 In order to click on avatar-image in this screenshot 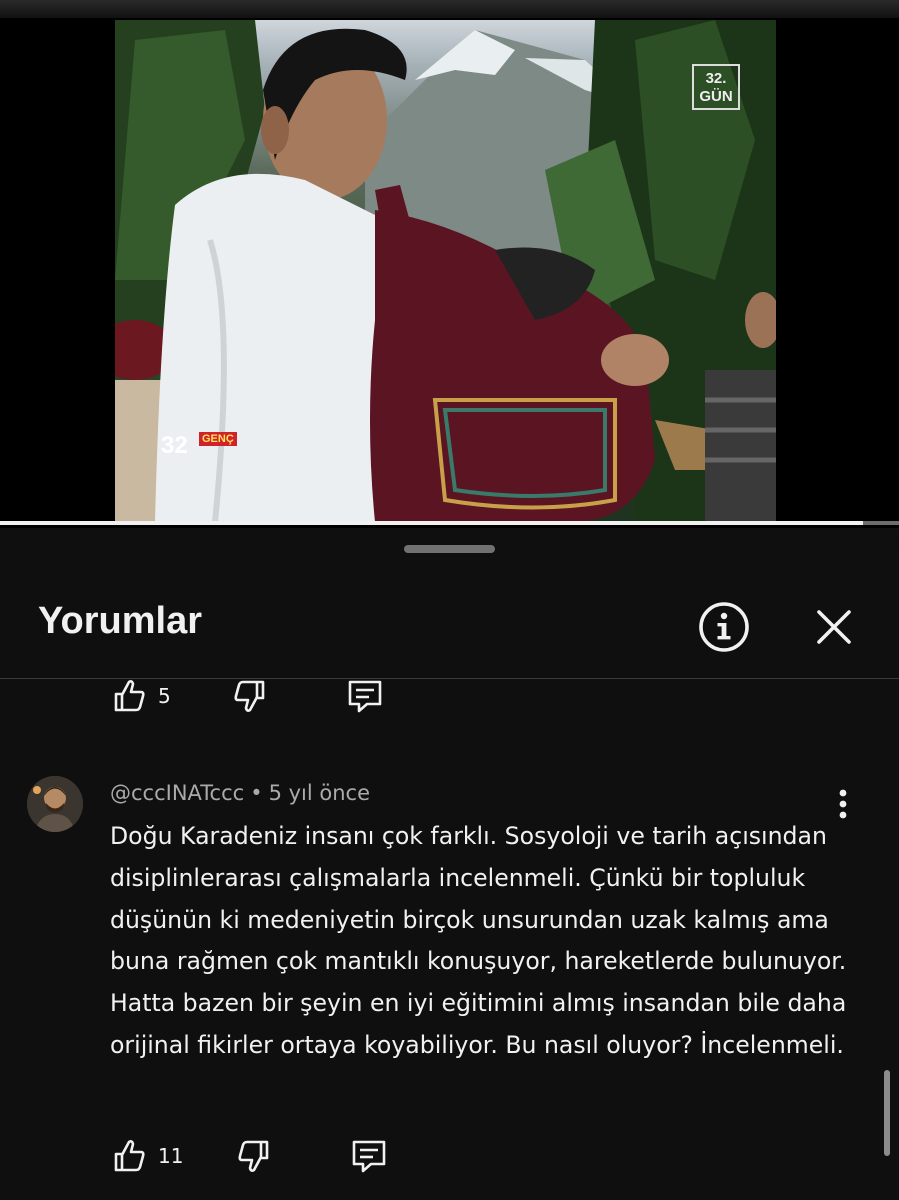, I will do `click(55, 804)`.